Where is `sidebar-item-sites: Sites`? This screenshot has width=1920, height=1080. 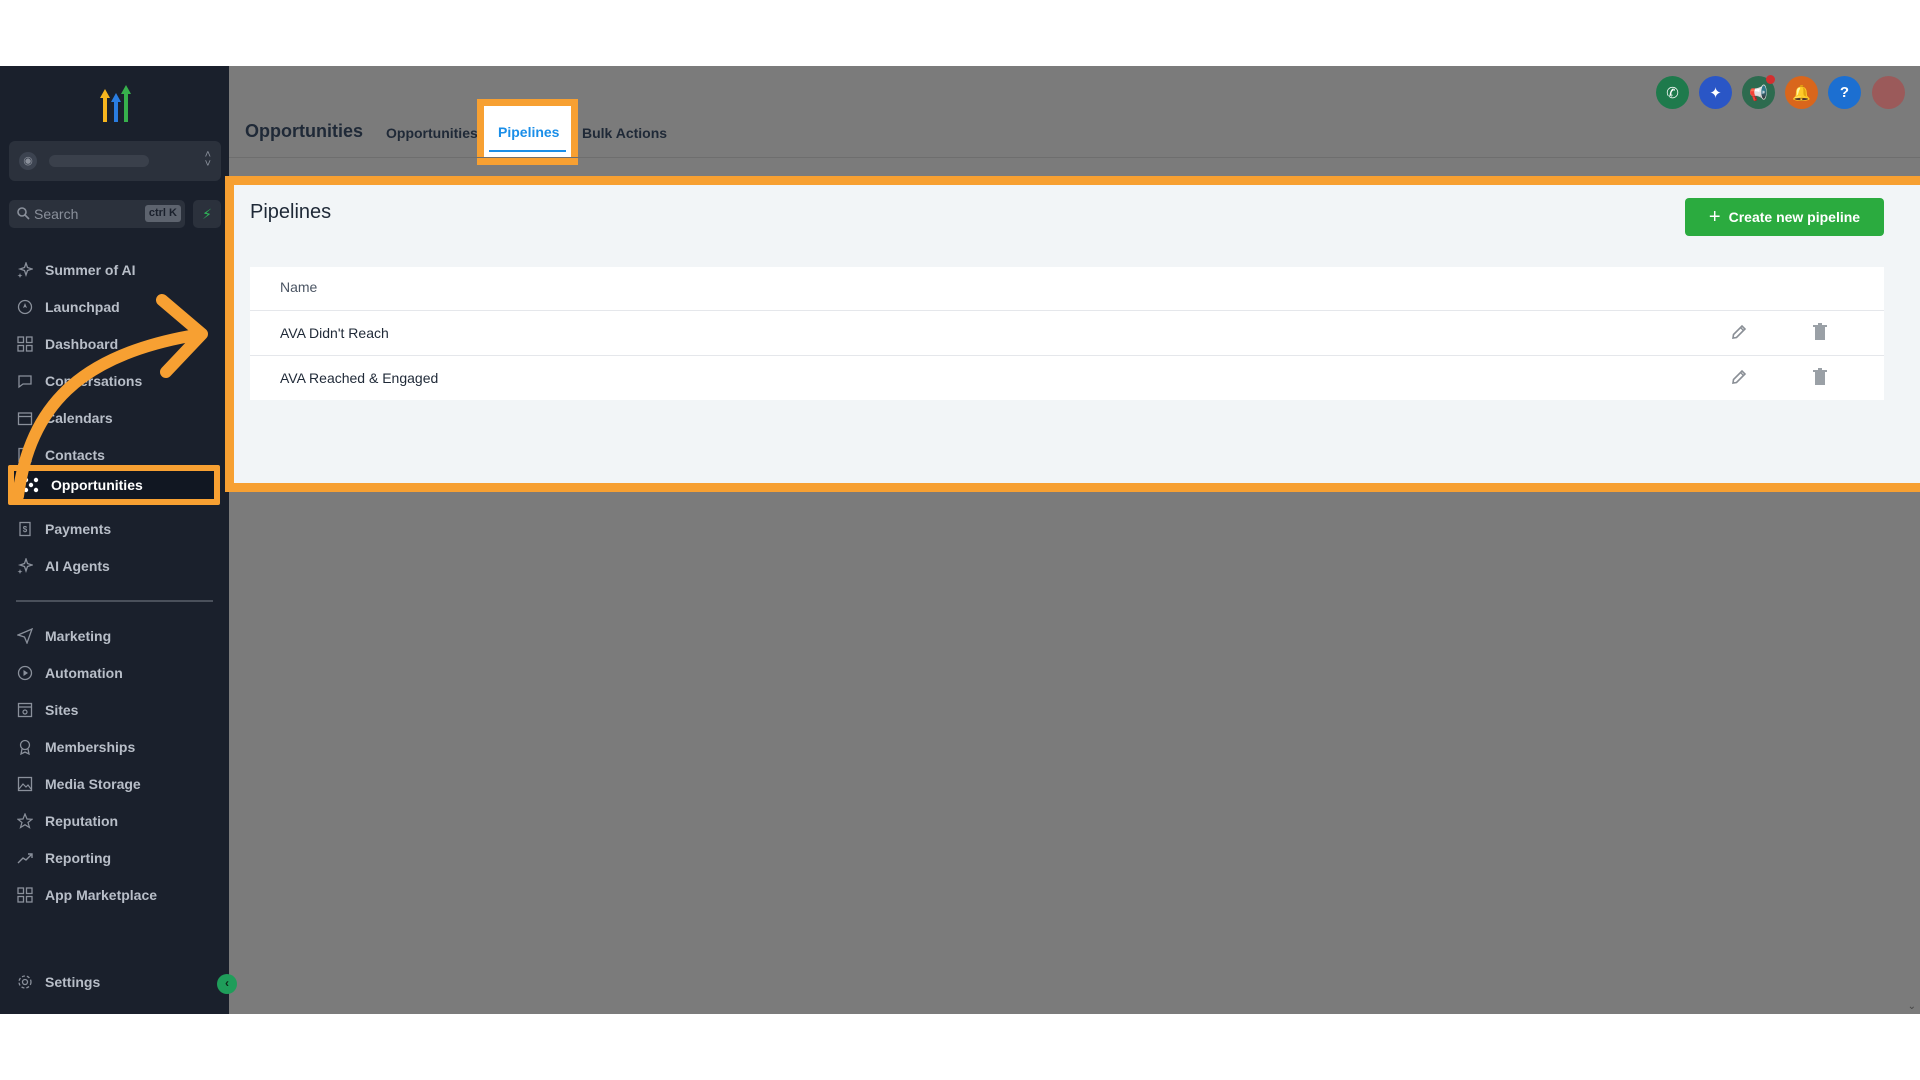
sidebar-item-sites: Sites is located at coordinates (116, 710).